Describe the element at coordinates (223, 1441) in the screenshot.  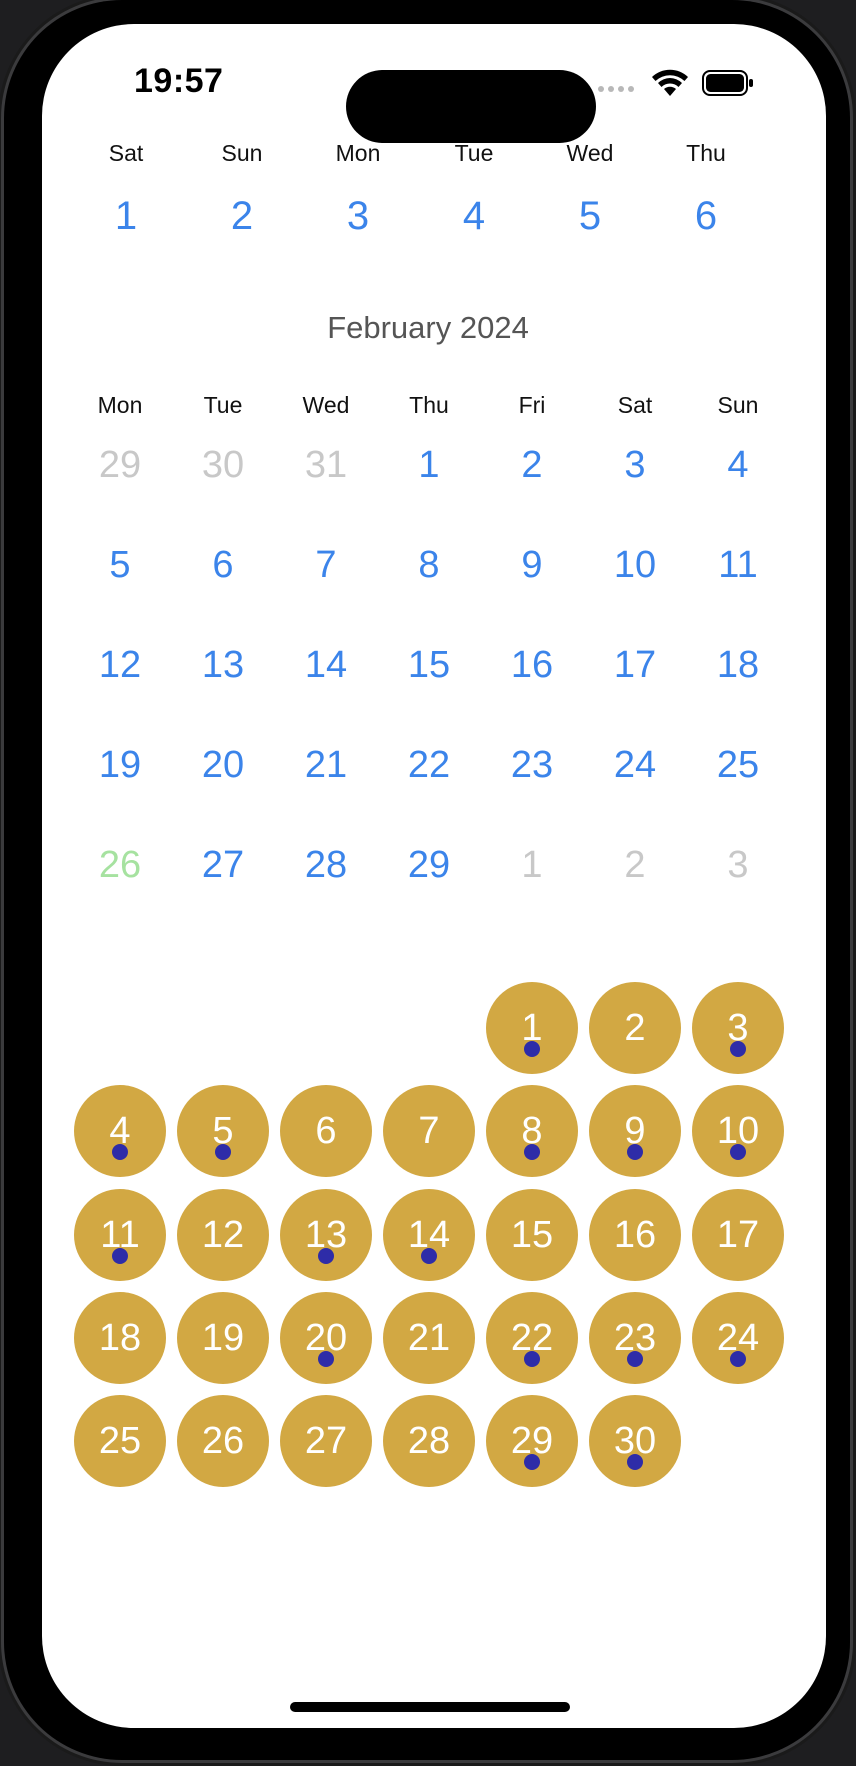
I see `event-day-circle: 26` at that location.